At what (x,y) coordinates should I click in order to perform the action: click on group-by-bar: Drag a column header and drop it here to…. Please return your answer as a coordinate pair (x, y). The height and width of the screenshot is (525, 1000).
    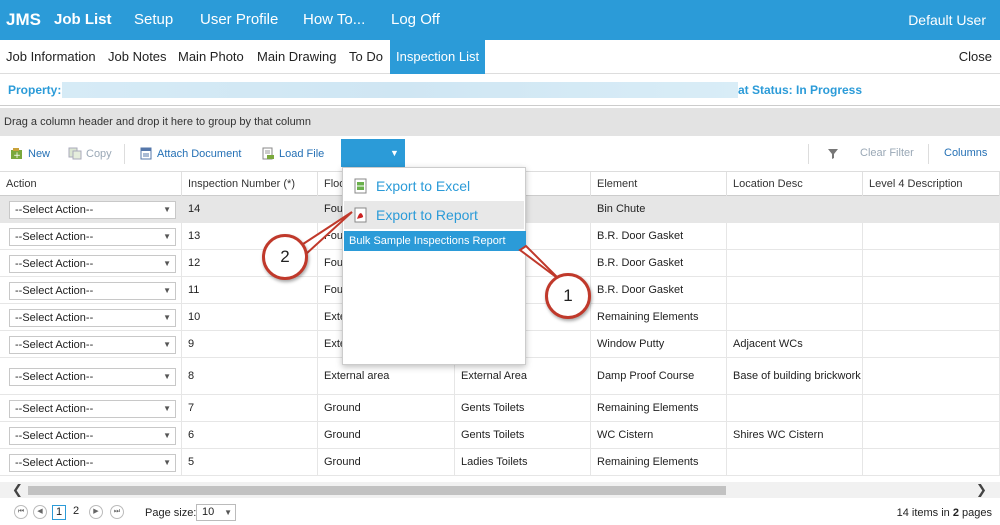
    Looking at the image, I should click on (500, 122).